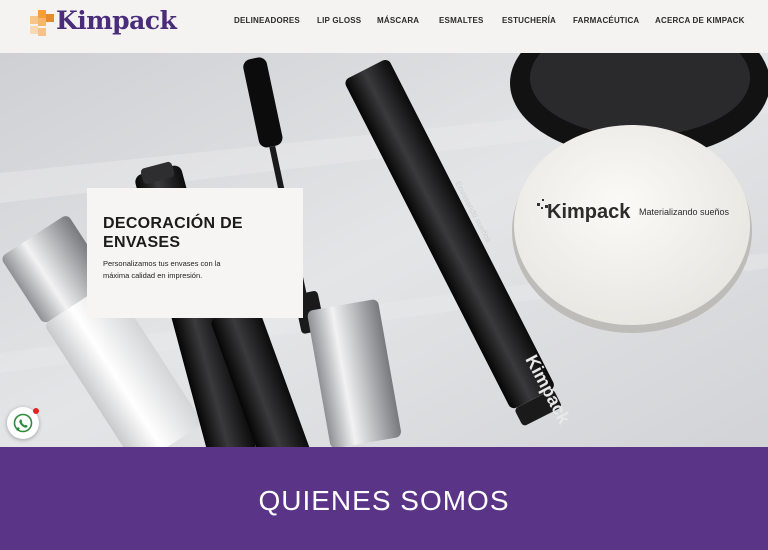 The width and height of the screenshot is (768, 550). I want to click on nav-item-acerca-de-kimpack: ACERCA DE KIMPACK, so click(700, 20).